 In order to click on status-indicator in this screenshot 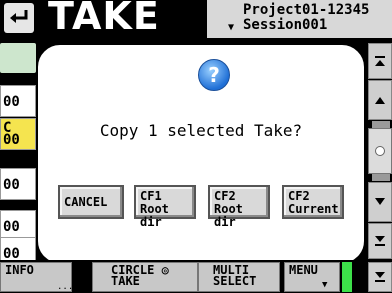, I will do `click(347, 277)`.